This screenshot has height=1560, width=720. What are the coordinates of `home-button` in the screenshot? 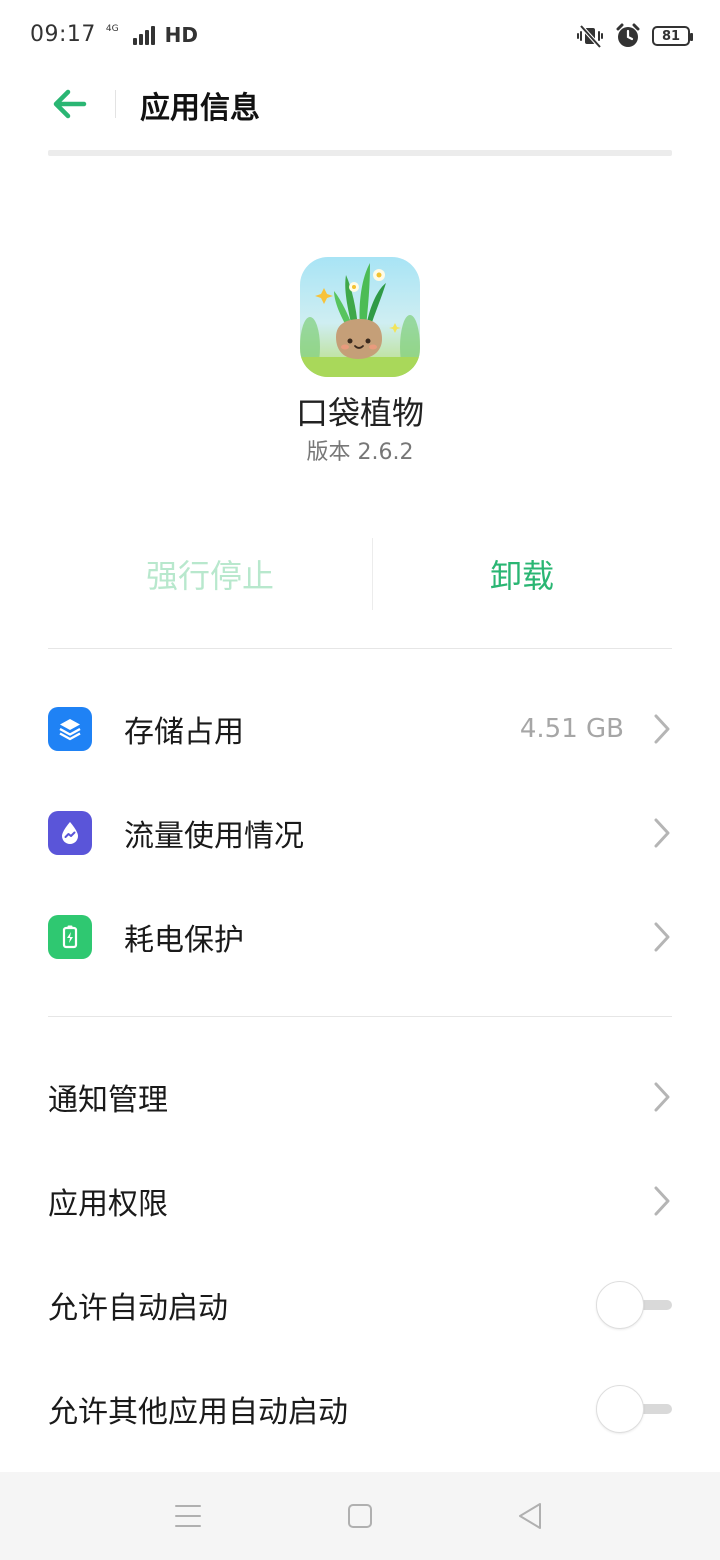 It's located at (360, 1516).